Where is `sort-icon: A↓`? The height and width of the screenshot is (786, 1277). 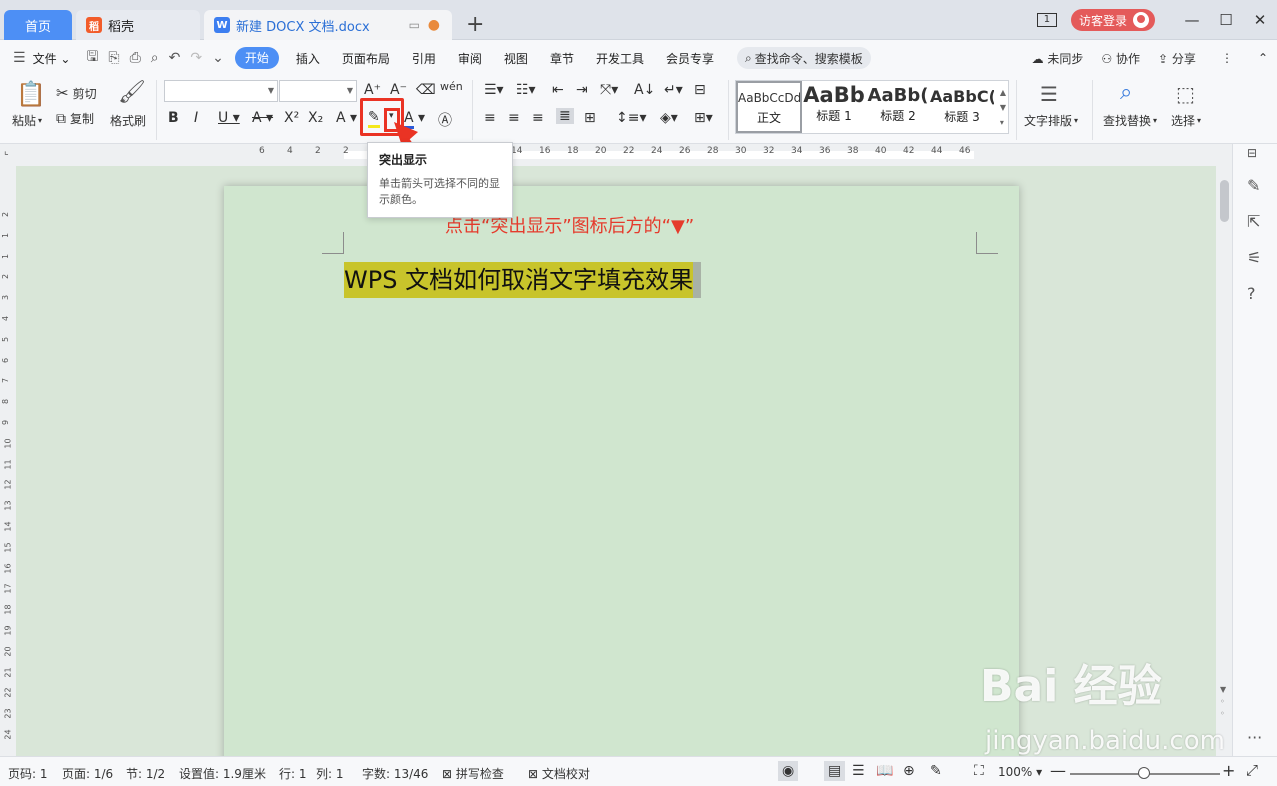
sort-icon: A↓ is located at coordinates (644, 90).